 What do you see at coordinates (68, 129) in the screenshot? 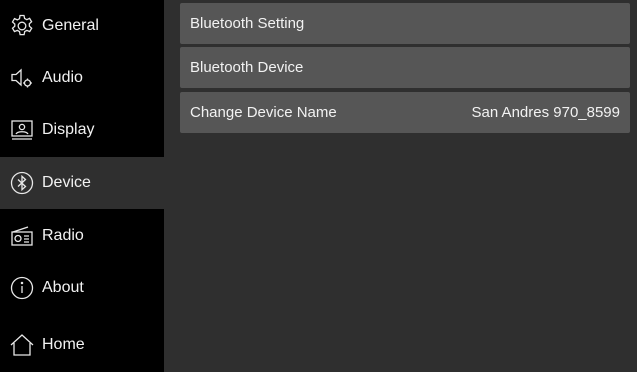
I see `sidebar-item-label: Display` at bounding box center [68, 129].